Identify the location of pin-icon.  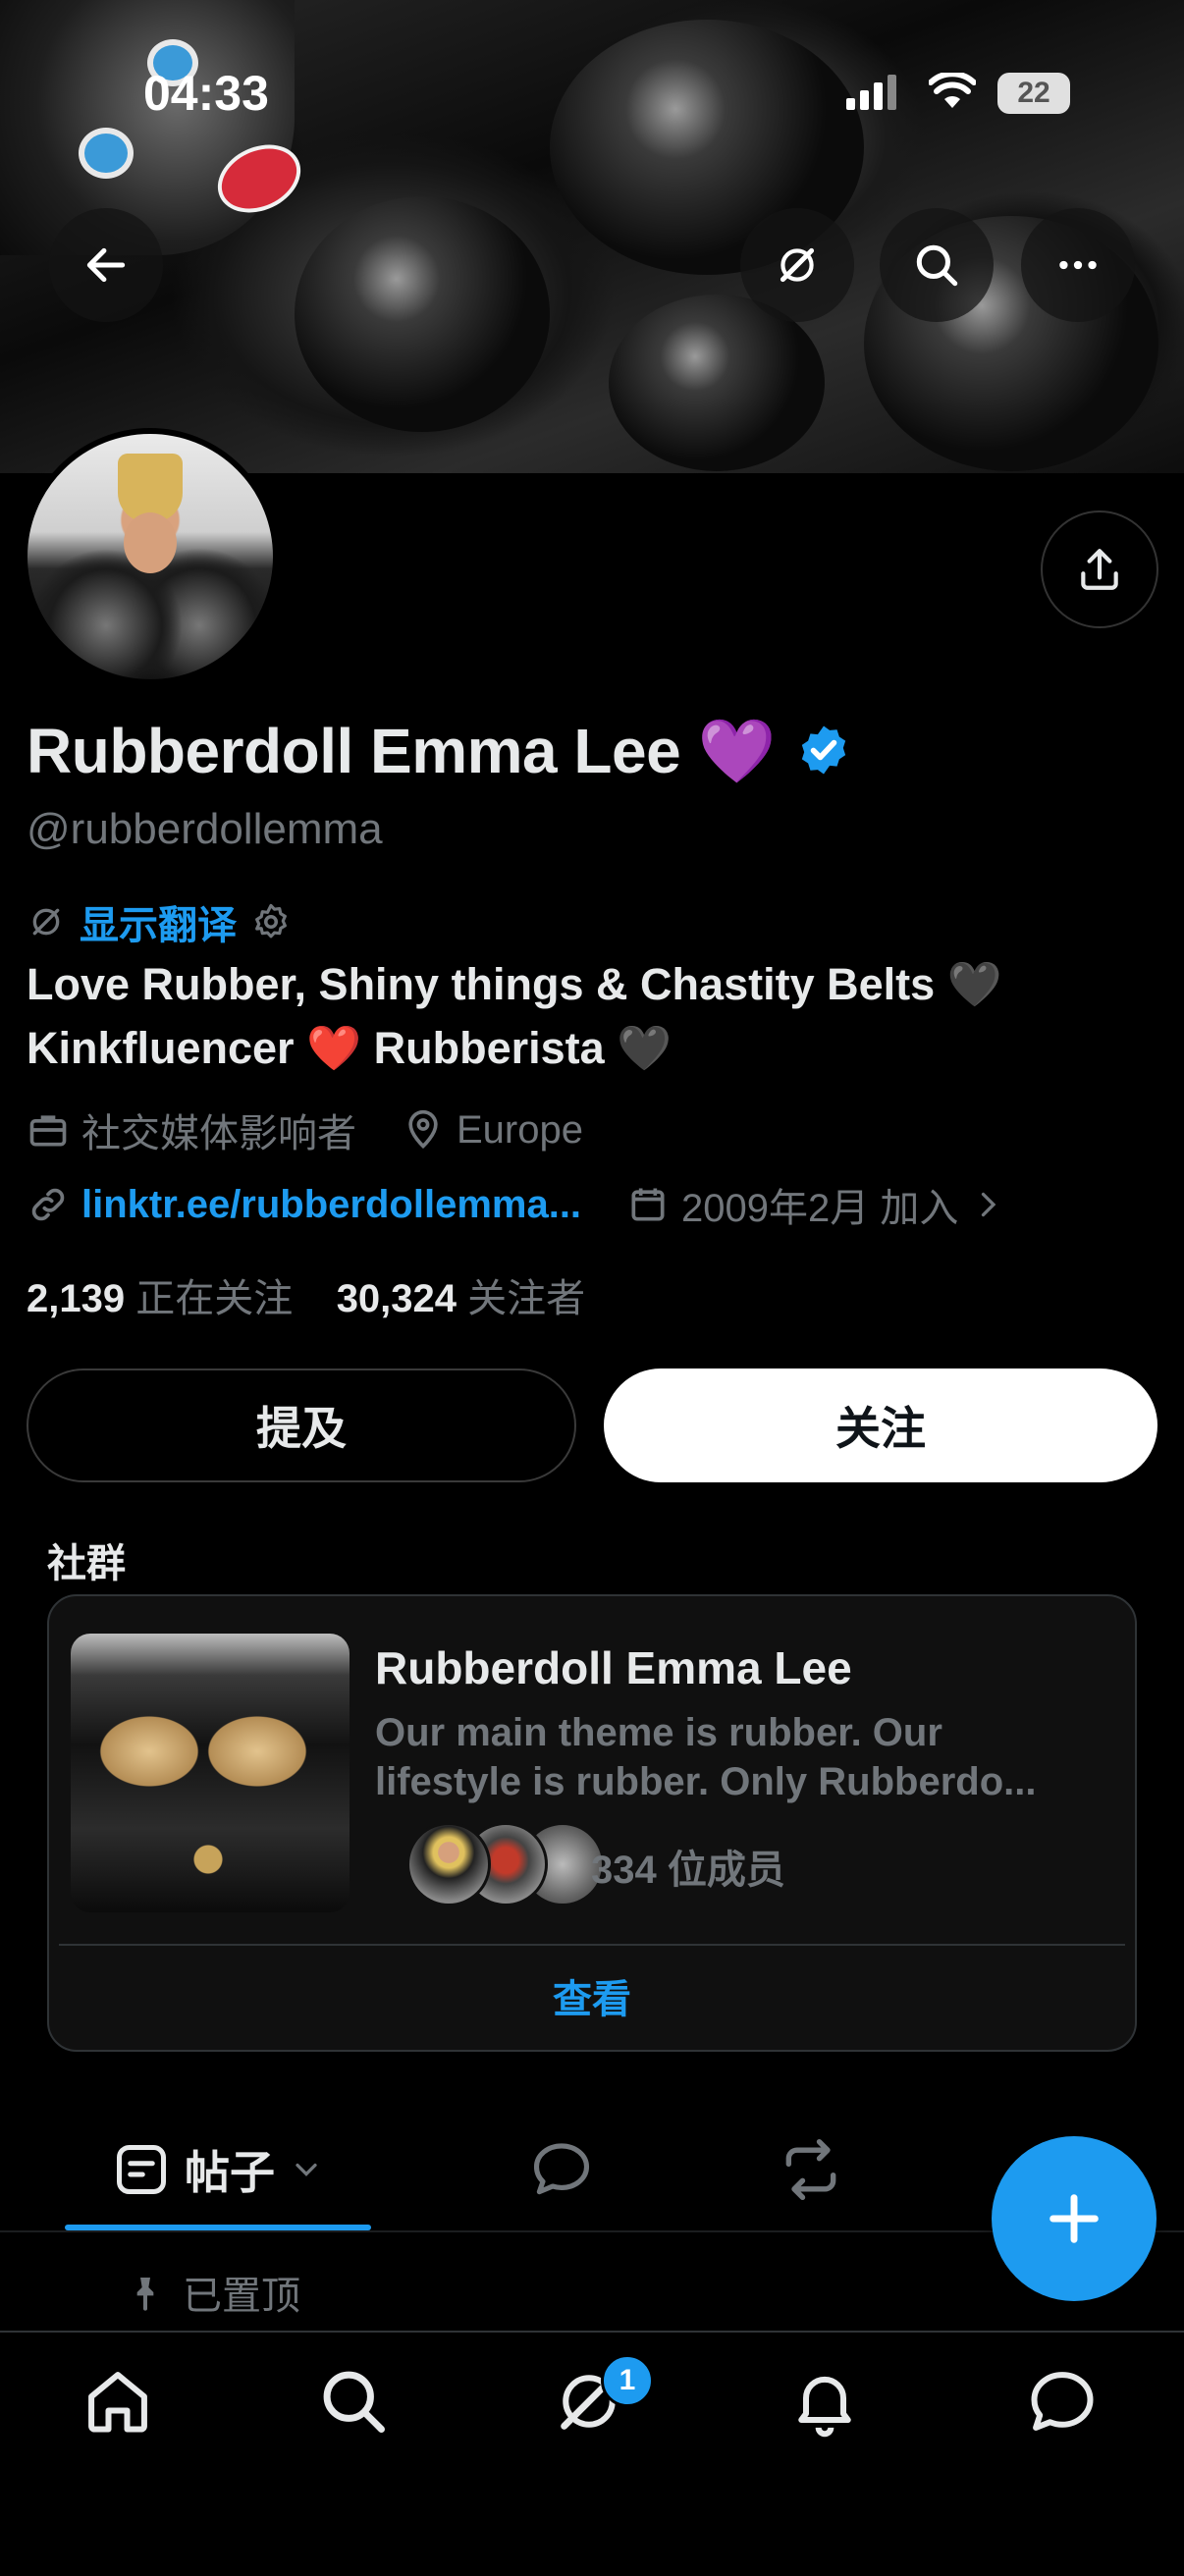
(145, 2294).